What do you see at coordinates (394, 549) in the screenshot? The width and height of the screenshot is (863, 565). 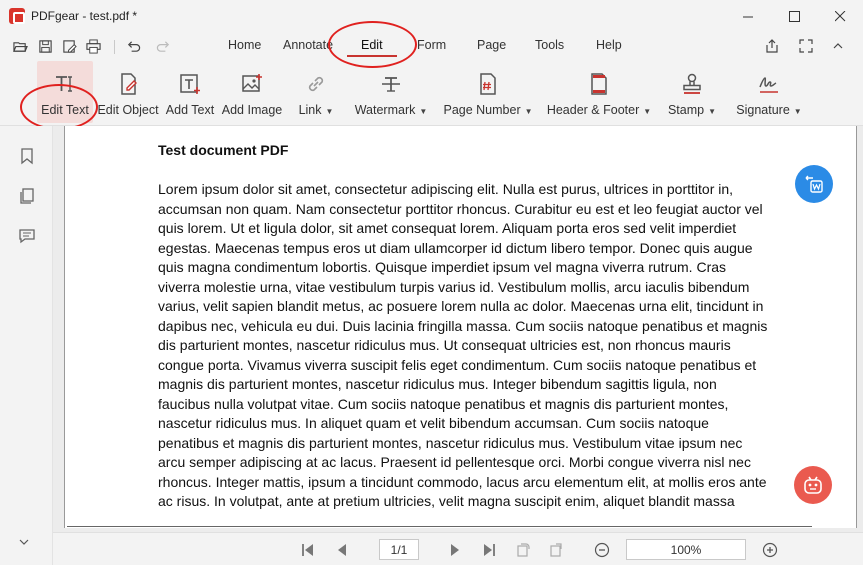 I see `current-page: 1` at bounding box center [394, 549].